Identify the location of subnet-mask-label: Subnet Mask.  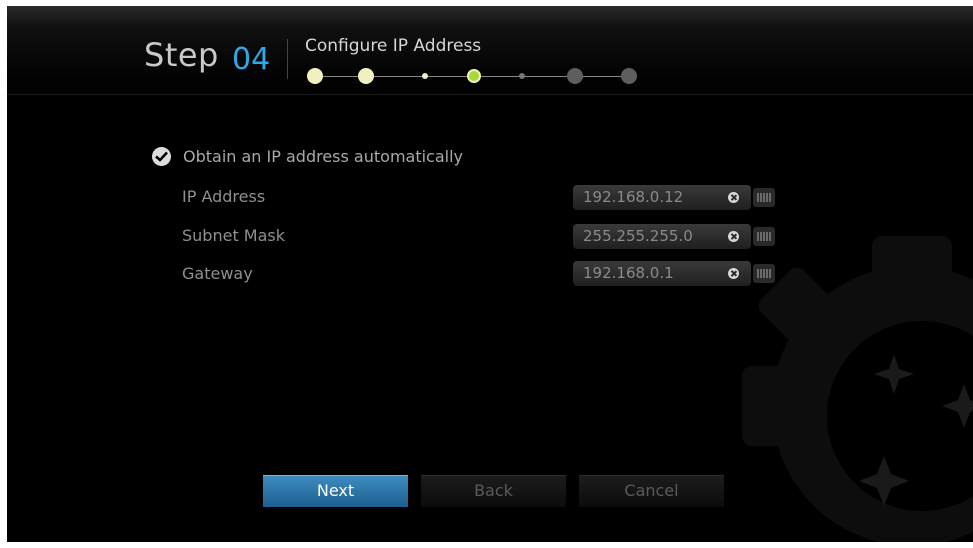
(234, 235).